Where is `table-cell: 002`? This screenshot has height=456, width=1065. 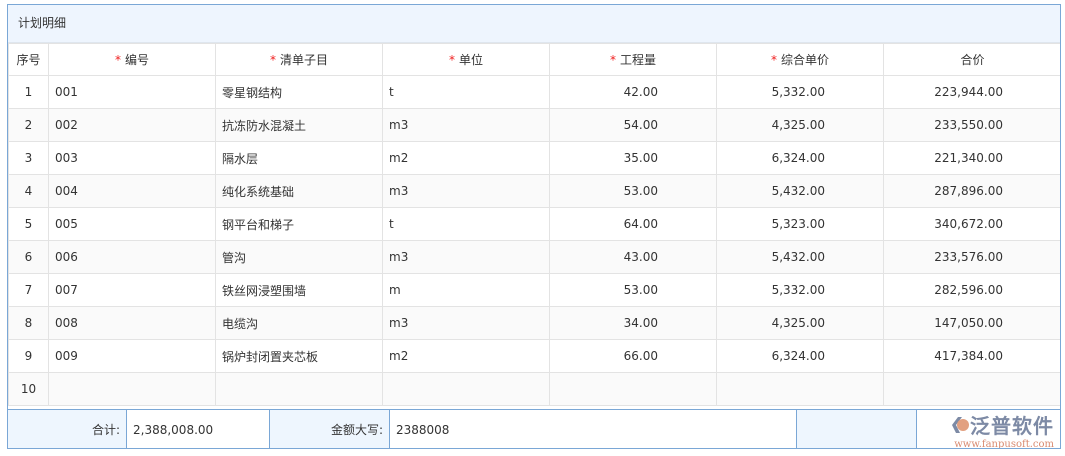 table-cell: 002 is located at coordinates (132, 125).